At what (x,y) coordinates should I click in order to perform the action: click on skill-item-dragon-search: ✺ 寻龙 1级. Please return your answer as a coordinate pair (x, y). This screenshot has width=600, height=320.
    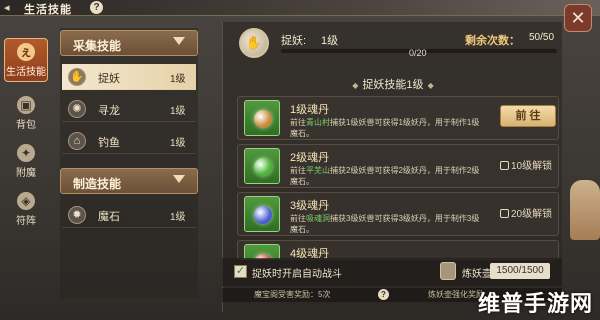
    Looking at the image, I should click on (129, 109).